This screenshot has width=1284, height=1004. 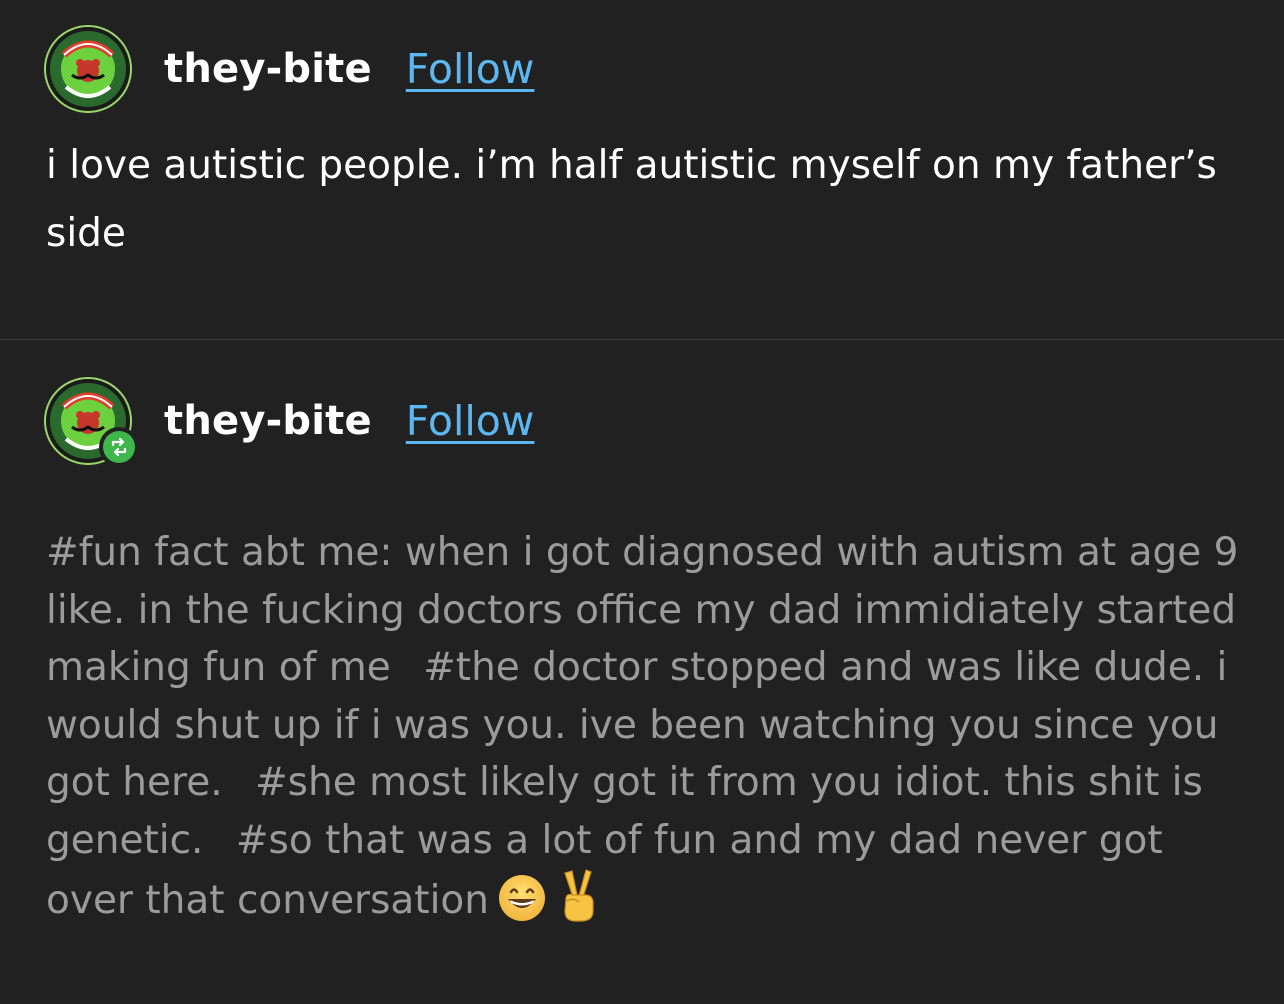 What do you see at coordinates (522, 906) in the screenshot?
I see `grinning-face-emoji` at bounding box center [522, 906].